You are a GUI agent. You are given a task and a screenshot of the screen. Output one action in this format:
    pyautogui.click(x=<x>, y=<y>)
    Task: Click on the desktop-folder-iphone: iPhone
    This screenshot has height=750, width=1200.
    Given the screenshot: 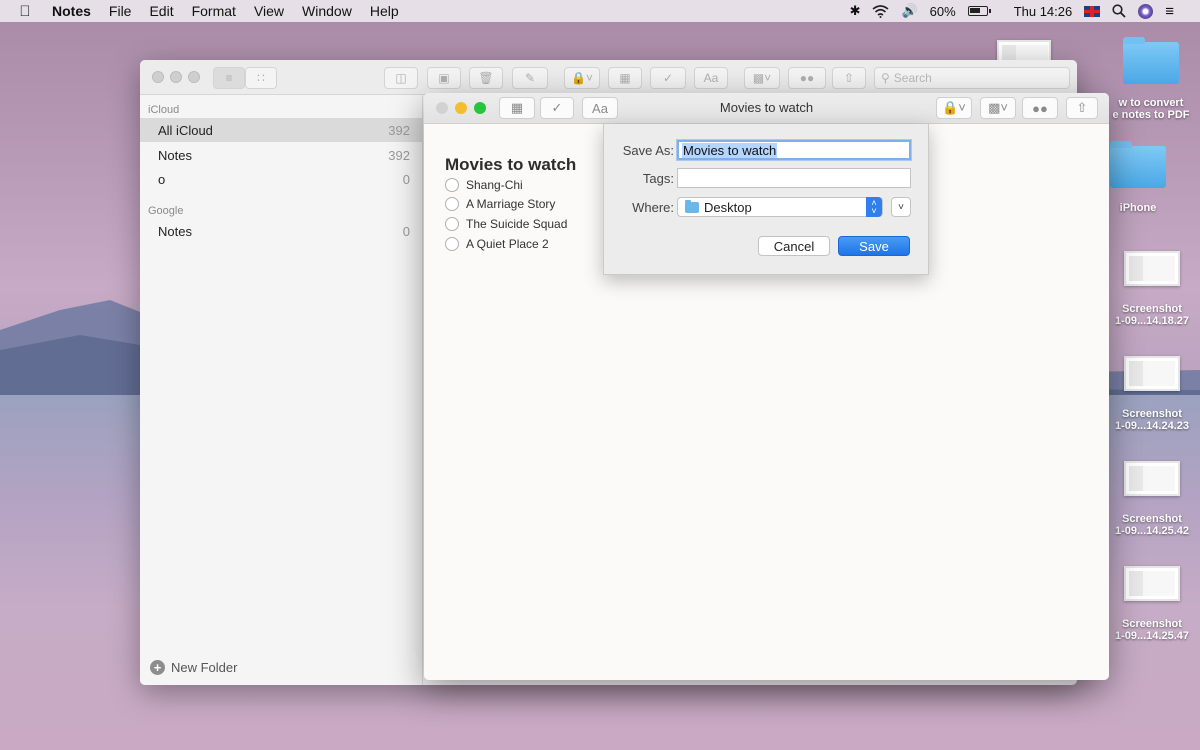 What is the action you would take?
    pyautogui.click(x=1138, y=177)
    